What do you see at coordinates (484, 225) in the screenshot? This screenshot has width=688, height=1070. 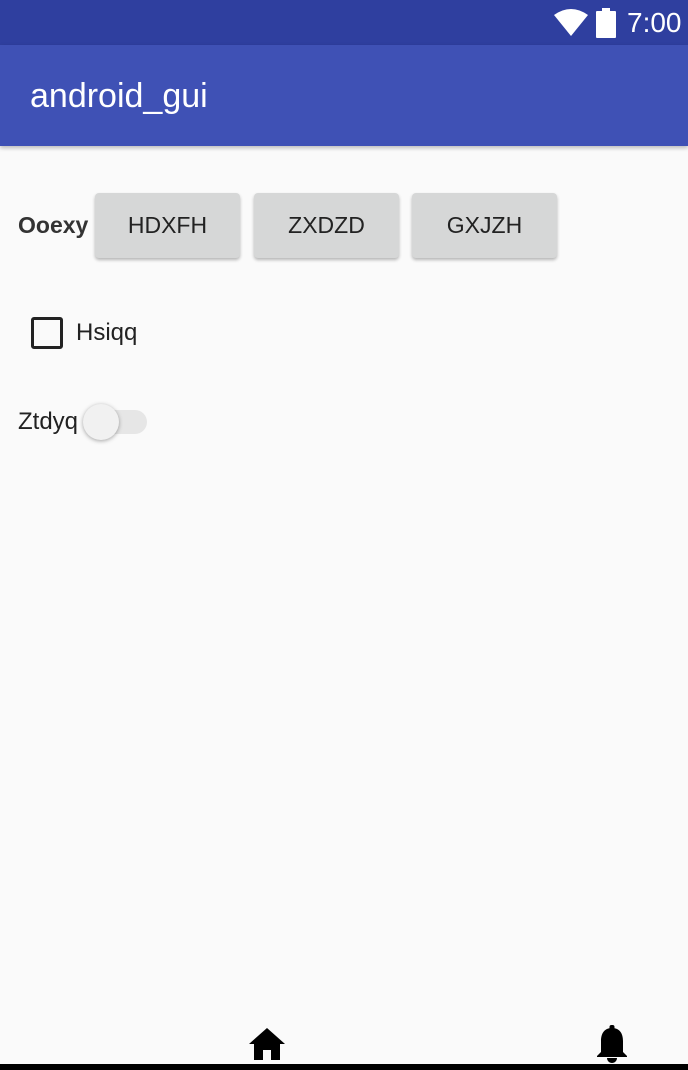 I see `gxjzh-button: GXJZH` at bounding box center [484, 225].